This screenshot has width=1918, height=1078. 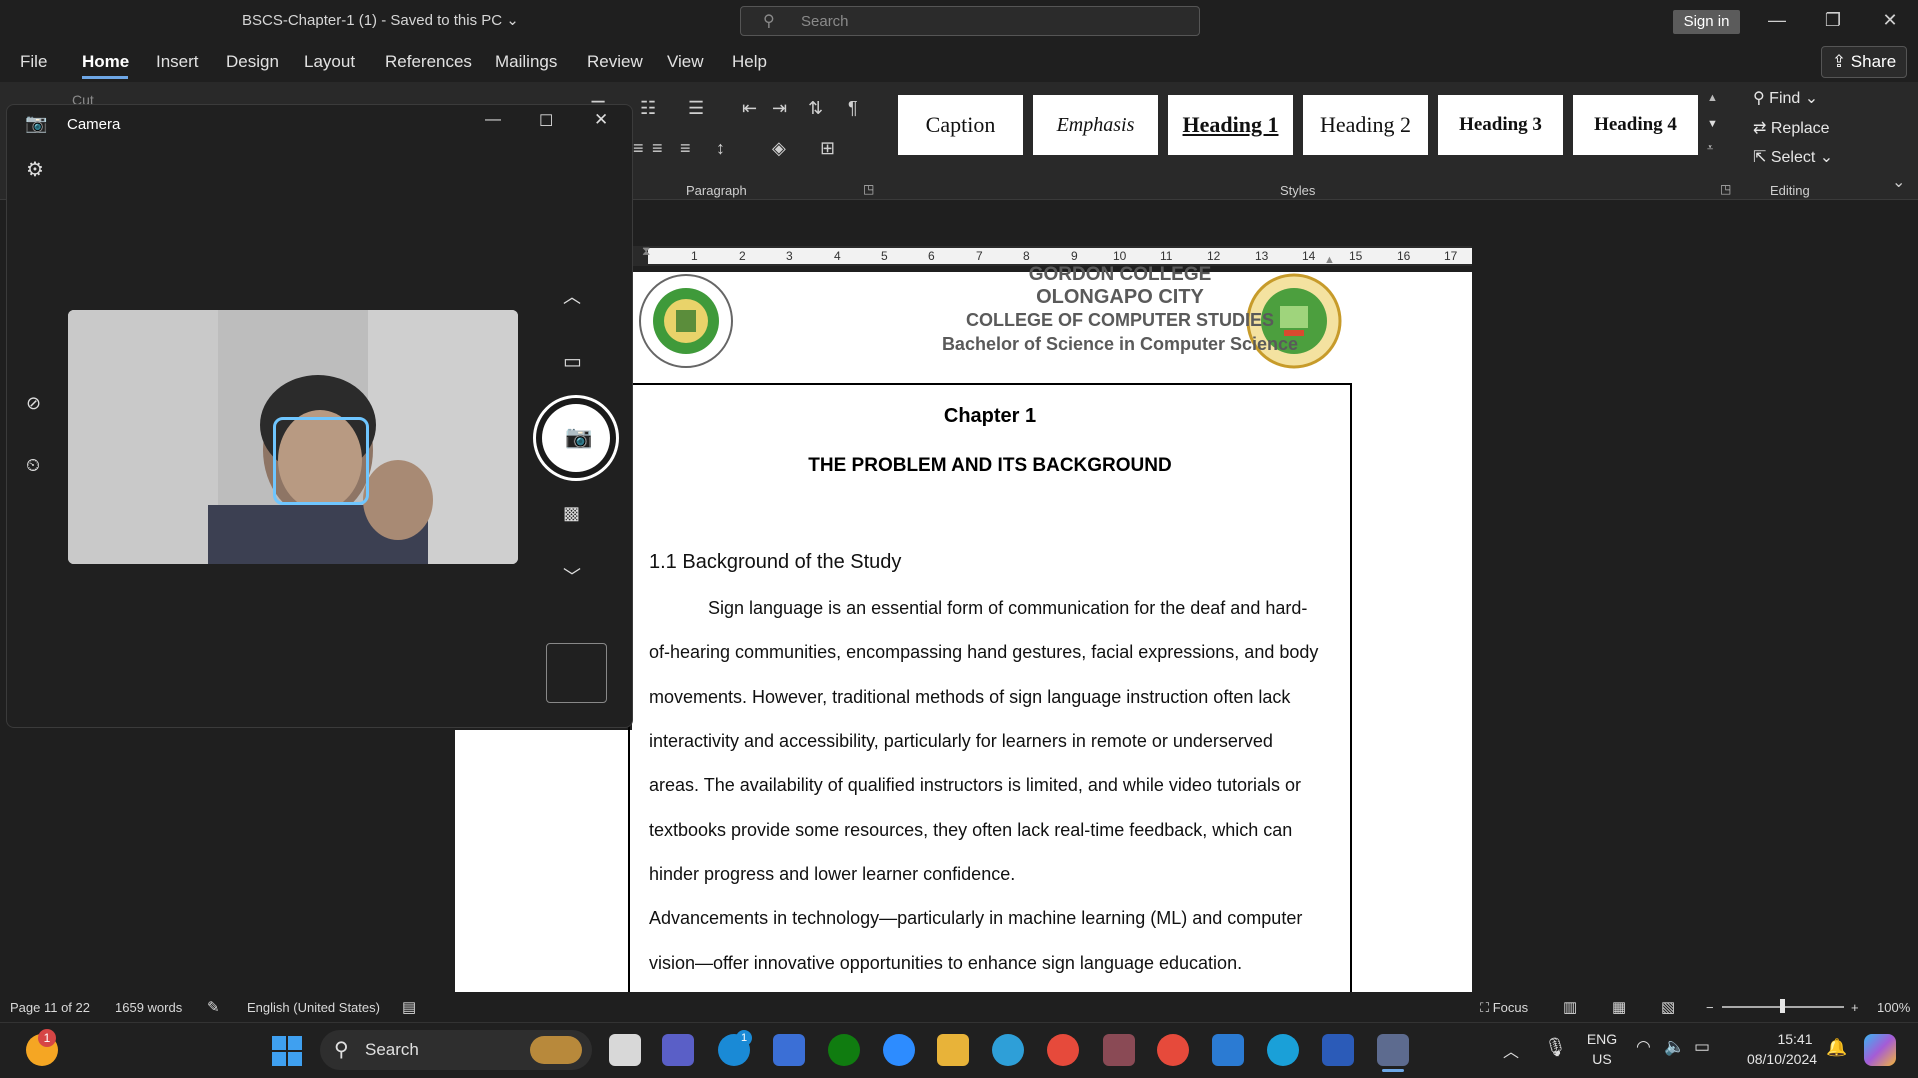 What do you see at coordinates (1230, 125) in the screenshot?
I see `style-heading-1: Heading 1` at bounding box center [1230, 125].